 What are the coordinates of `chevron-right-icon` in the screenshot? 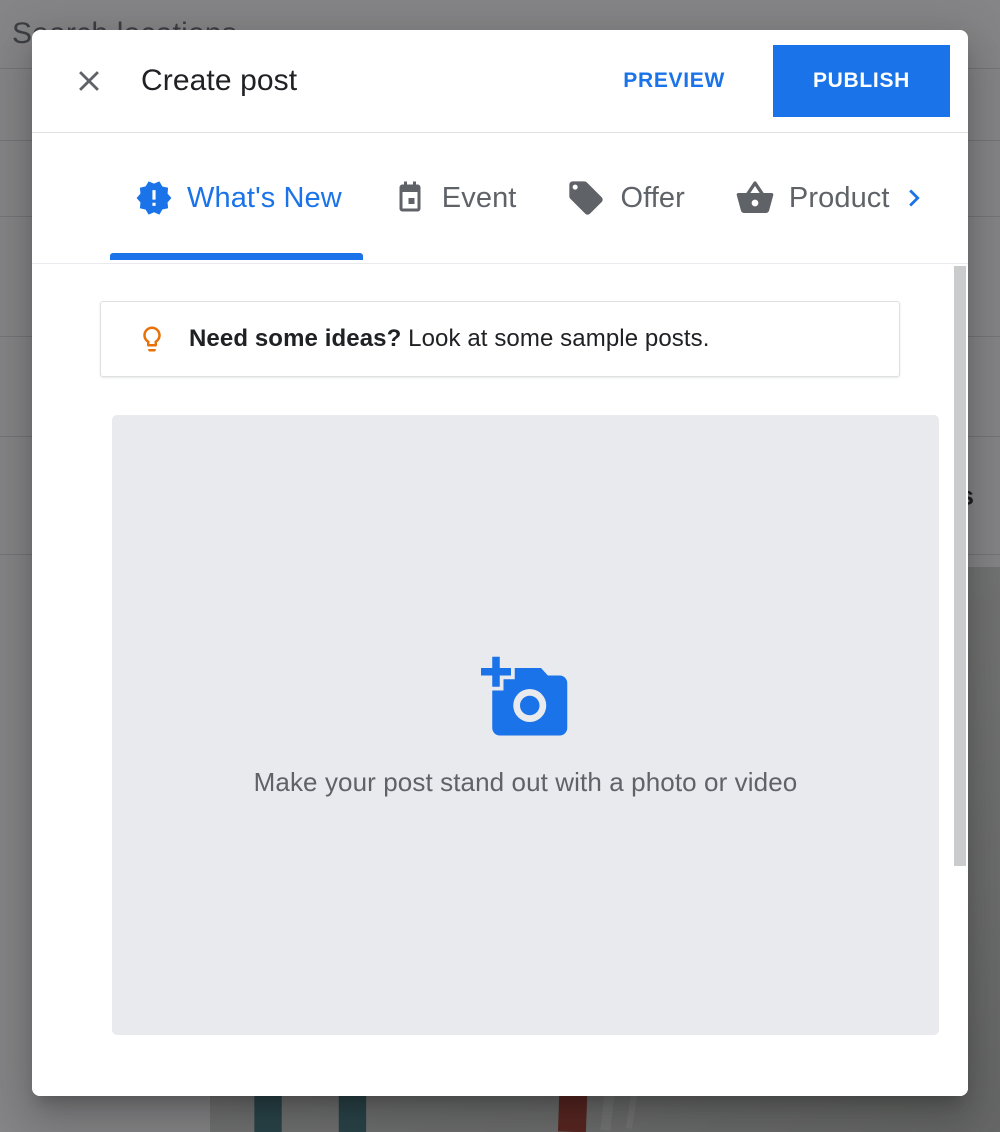 It's located at (914, 198).